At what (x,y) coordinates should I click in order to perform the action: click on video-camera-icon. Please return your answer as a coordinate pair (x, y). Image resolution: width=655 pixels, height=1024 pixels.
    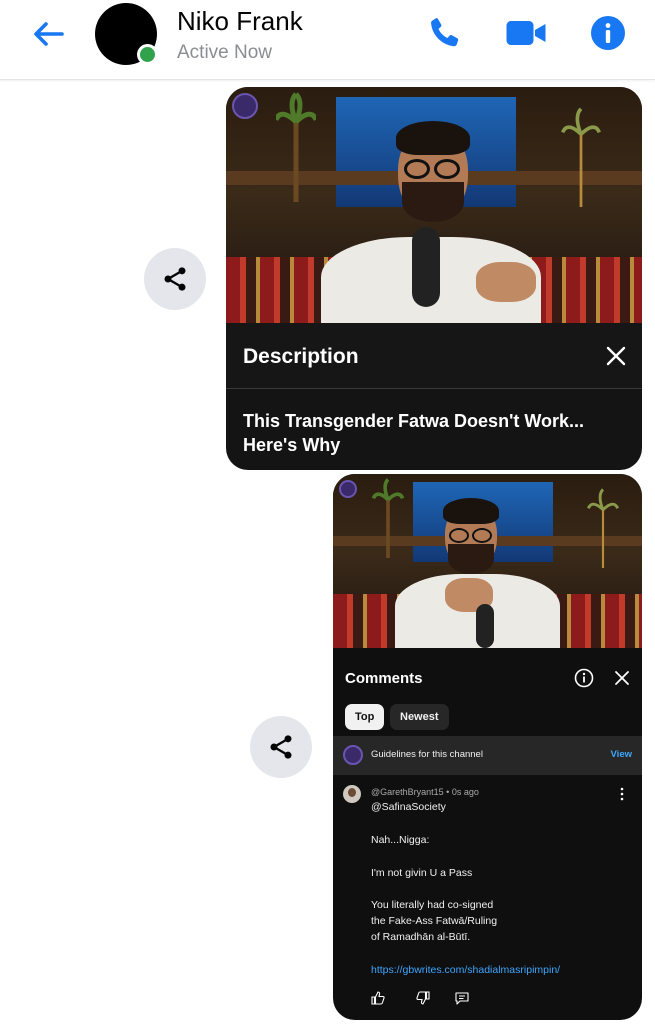
    Looking at the image, I should click on (526, 33).